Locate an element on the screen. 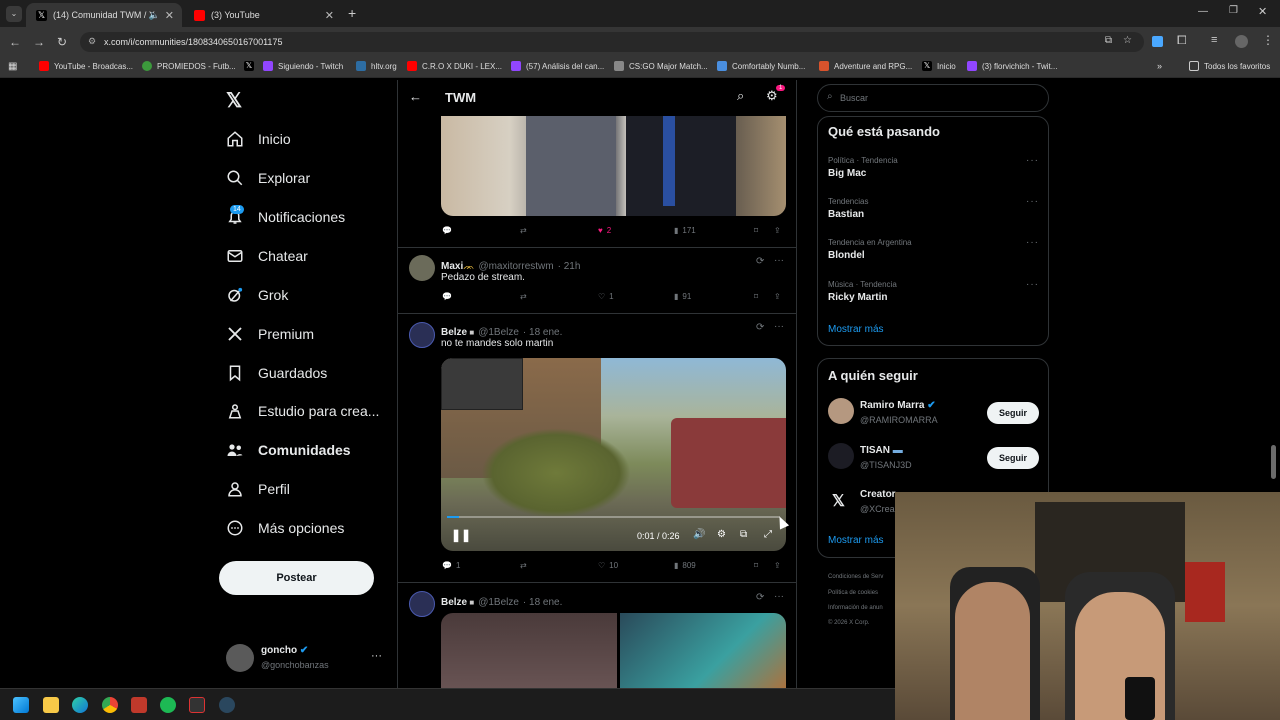 This screenshot has width=1280, height=720. minimize-button: — is located at coordinates (1203, 11).